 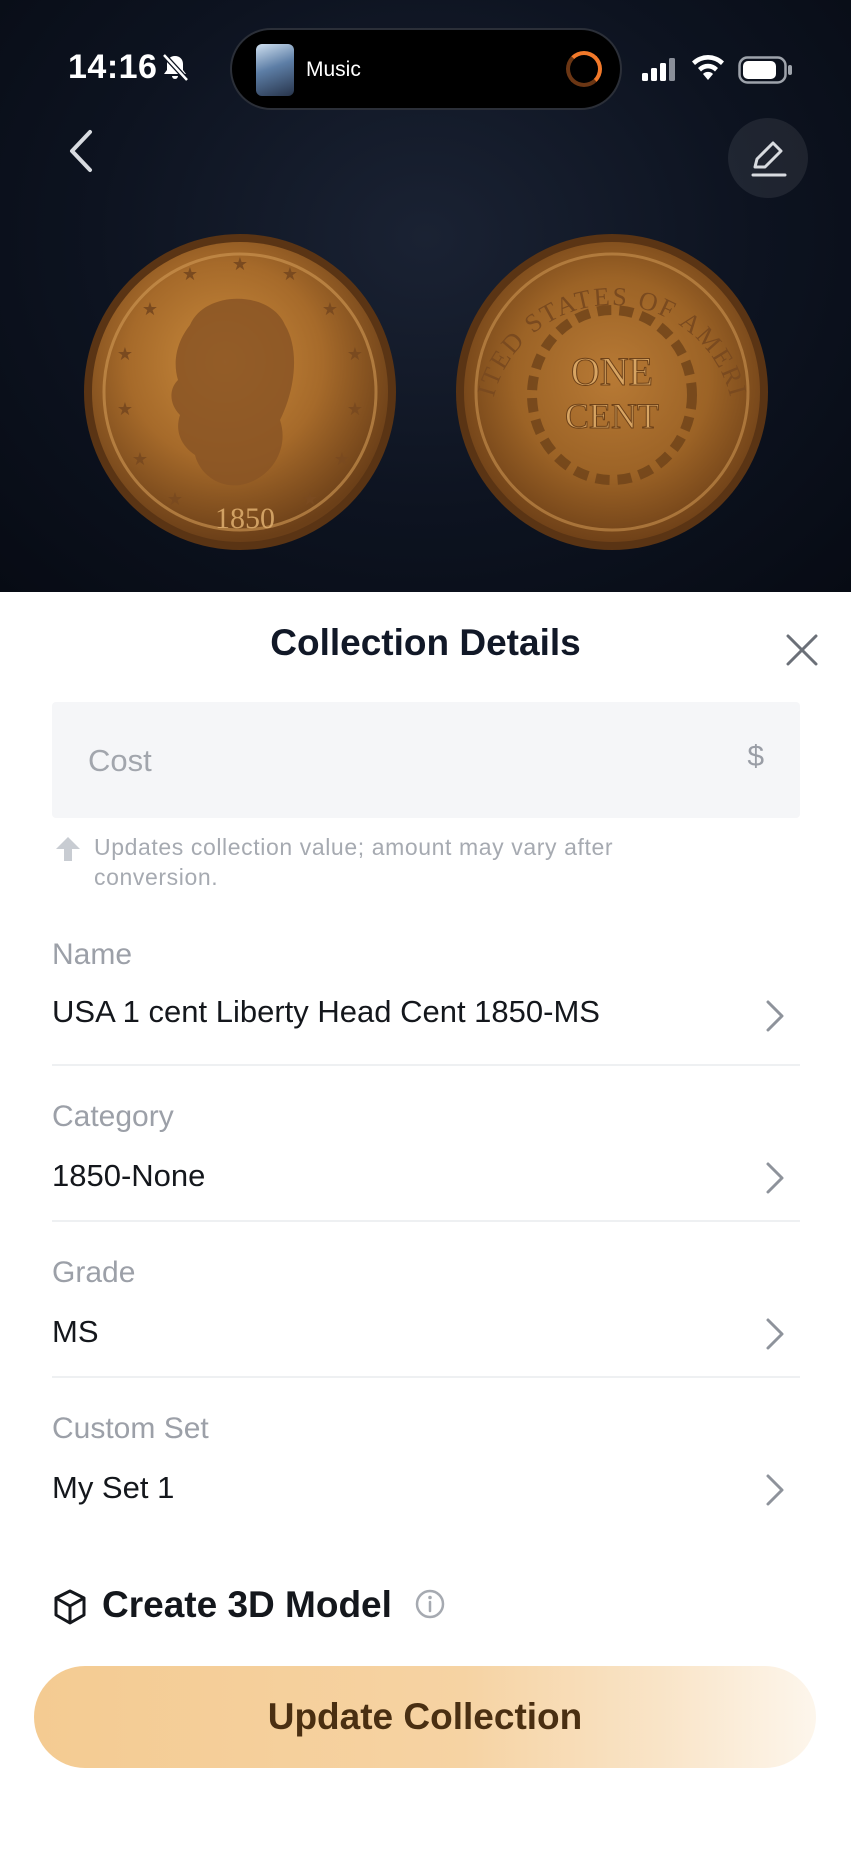 What do you see at coordinates (425, 642) in the screenshot?
I see `sheet-title: Collection Details` at bounding box center [425, 642].